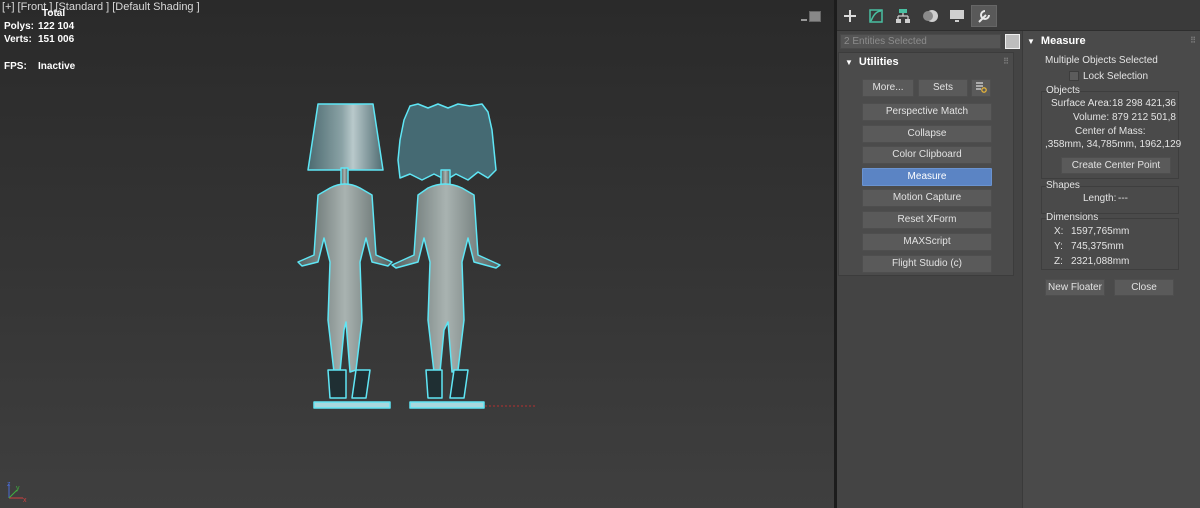 The image size is (1200, 508). What do you see at coordinates (1116, 165) in the screenshot?
I see `create-center-point-button: Create Center Point` at bounding box center [1116, 165].